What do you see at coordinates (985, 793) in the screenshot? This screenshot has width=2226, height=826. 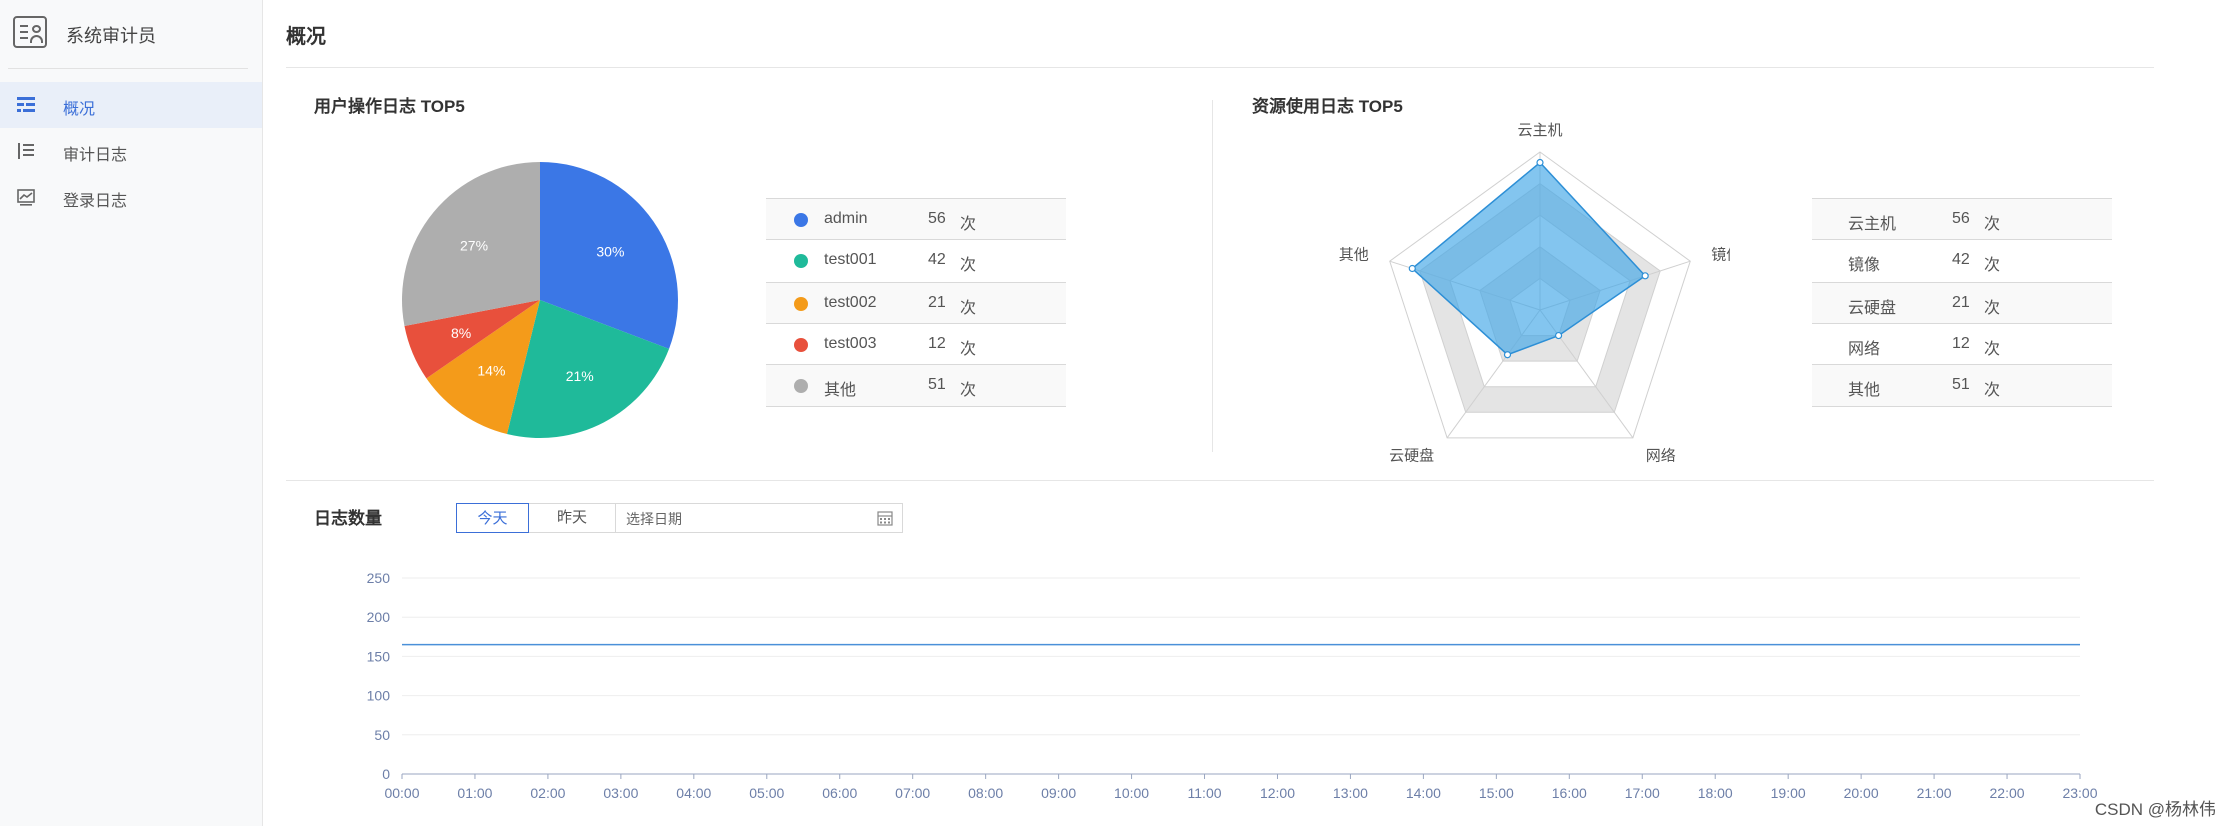 I see `x-tick-label: 08:00` at bounding box center [985, 793].